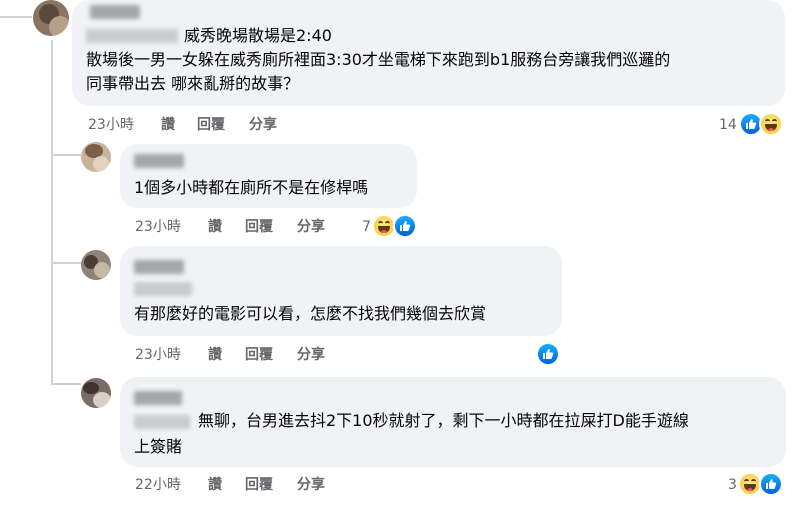 The width and height of the screenshot is (810, 505). I want to click on comment-text-line: 無聊，台男進去抖2下10秒就射了，剩下一小時都在拉屎打D能手遊線, so click(443, 420).